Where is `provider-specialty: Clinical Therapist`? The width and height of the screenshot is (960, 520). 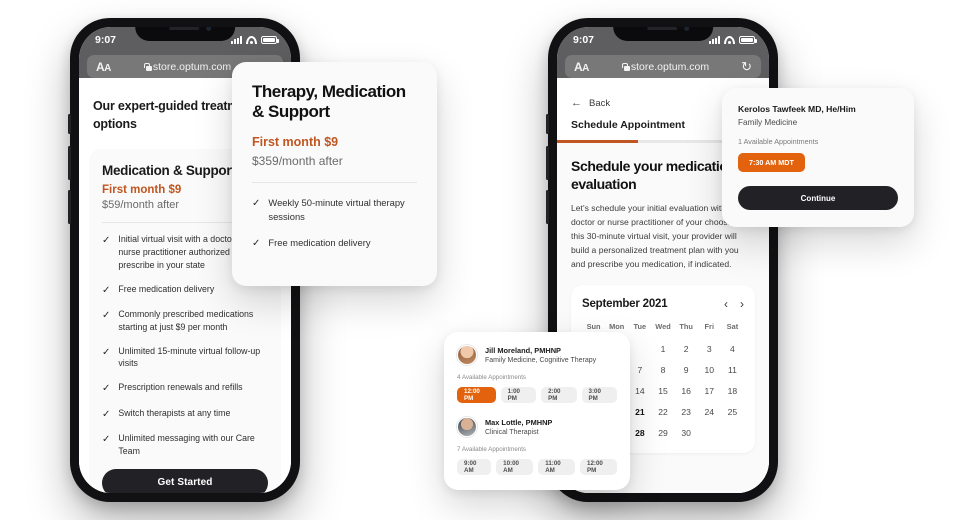
provider-specialty: Clinical Therapist is located at coordinates (512, 433).